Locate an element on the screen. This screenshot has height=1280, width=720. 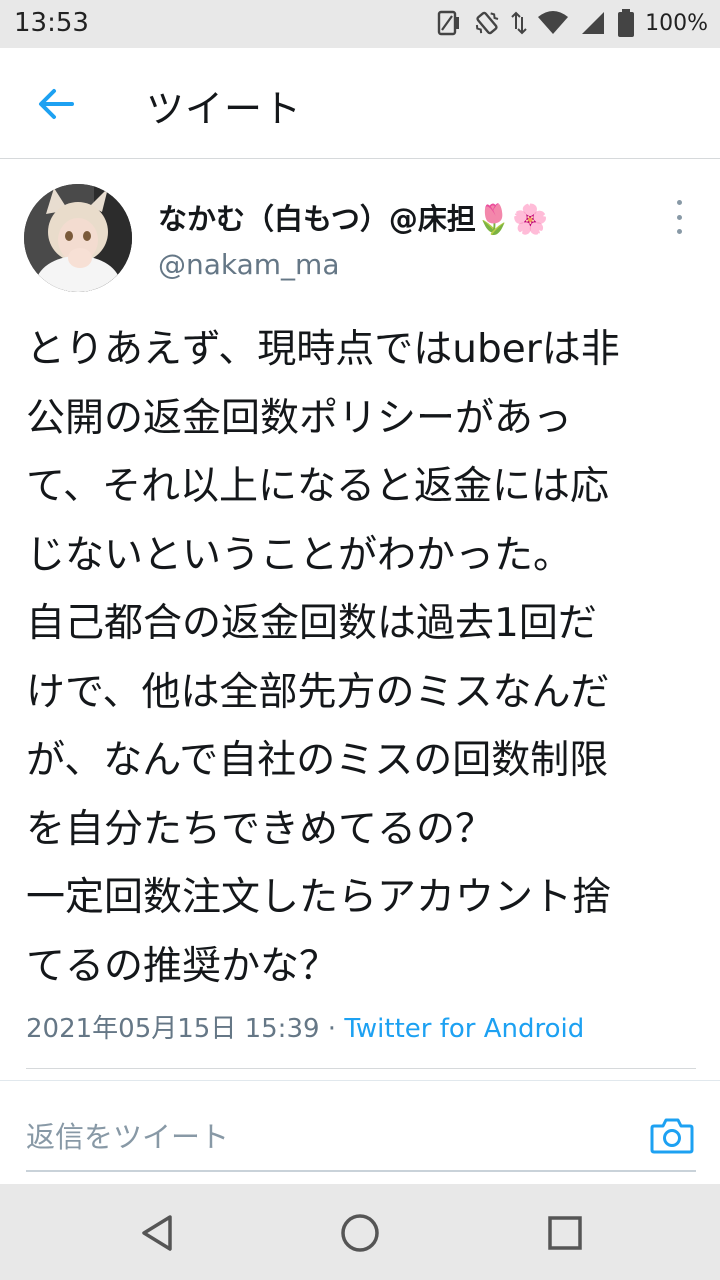
tweet-meta: 2021年05月15日 15:39 · Twitter for Android is located at coordinates (305, 1026).